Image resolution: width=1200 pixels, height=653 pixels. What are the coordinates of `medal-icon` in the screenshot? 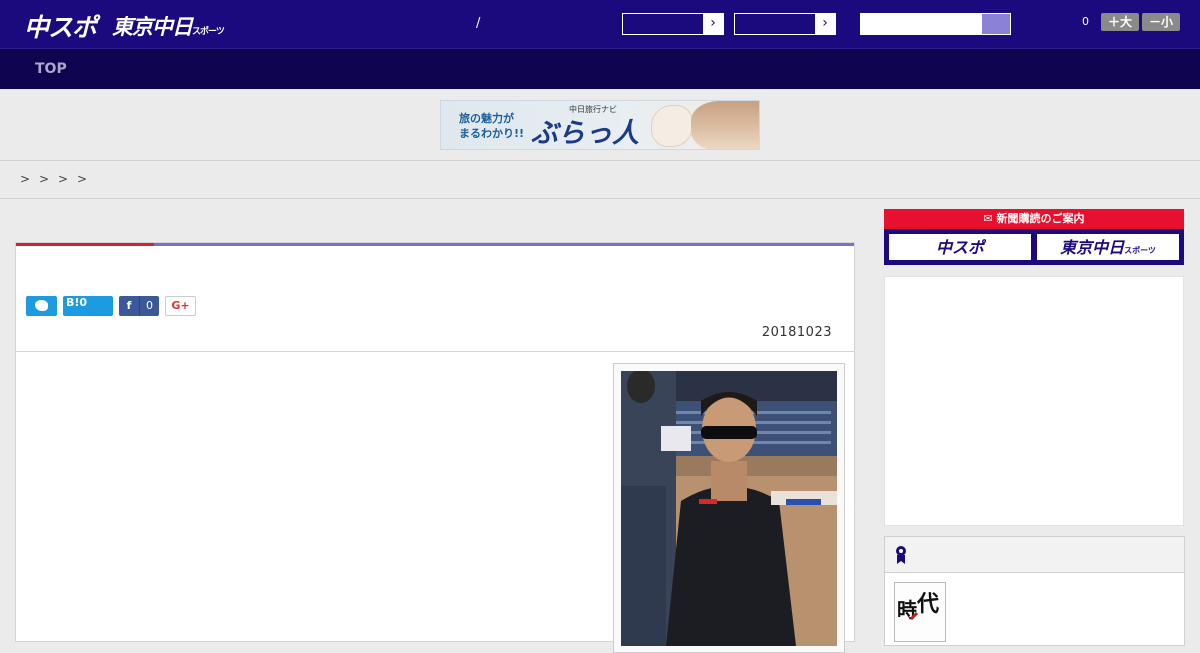 It's located at (901, 555).